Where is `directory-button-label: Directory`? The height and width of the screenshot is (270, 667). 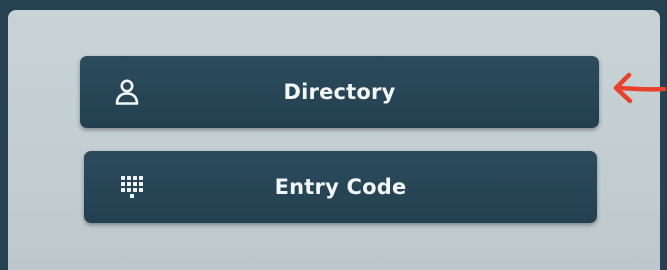 directory-button-label: Directory is located at coordinates (339, 92).